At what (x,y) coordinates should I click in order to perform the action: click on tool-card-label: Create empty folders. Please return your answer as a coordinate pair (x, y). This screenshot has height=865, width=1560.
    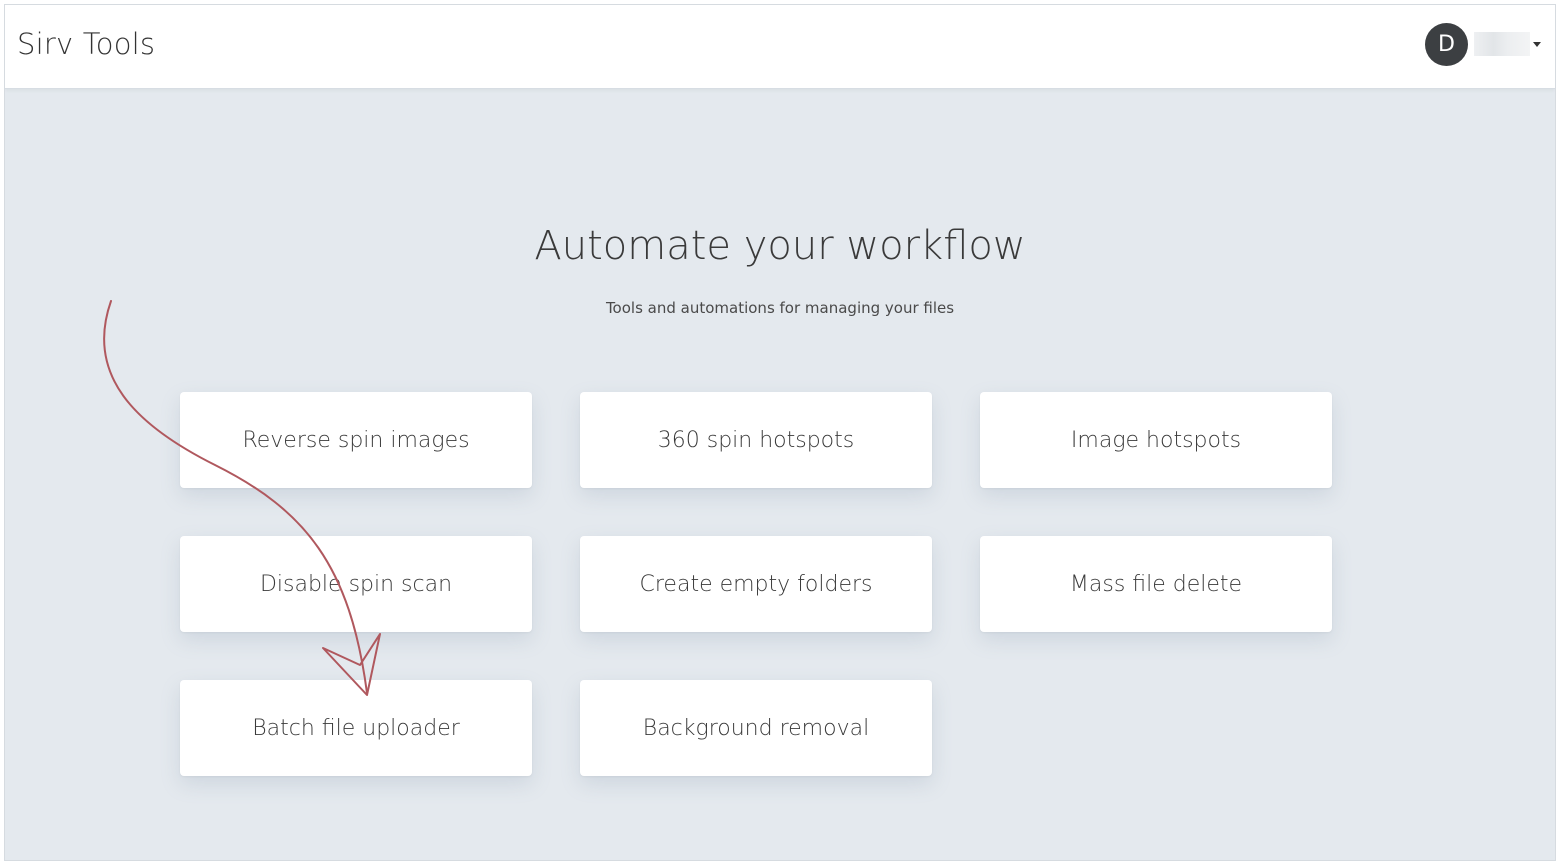
    Looking at the image, I should click on (756, 584).